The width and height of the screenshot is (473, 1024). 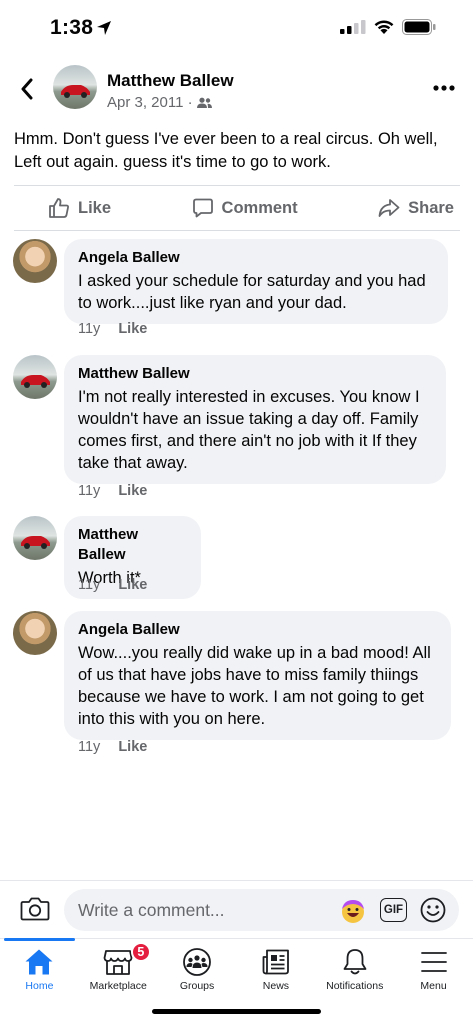 I want to click on post-meta: Apr 3, 2011 ·, so click(x=159, y=102).